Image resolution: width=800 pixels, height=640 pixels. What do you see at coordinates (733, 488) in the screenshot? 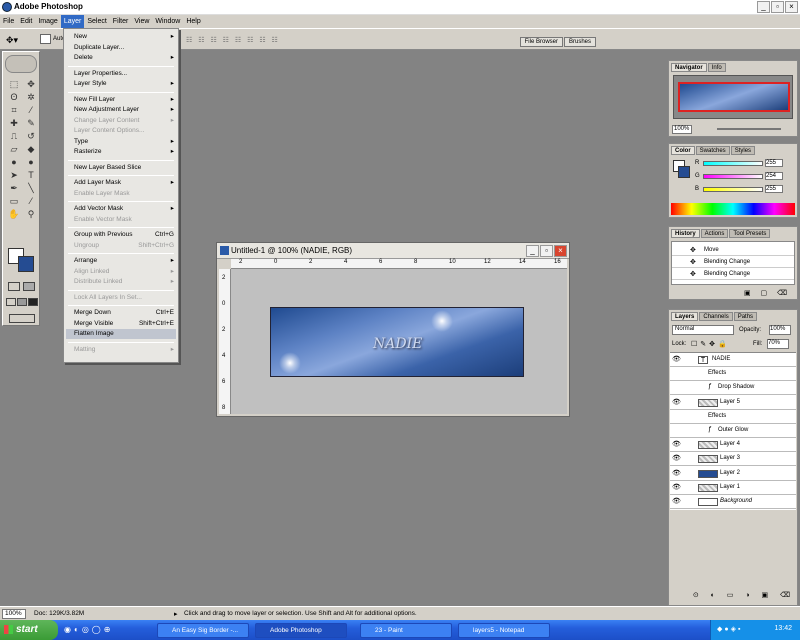
I see `layer-row: 👁 Layer 1` at bounding box center [733, 488].